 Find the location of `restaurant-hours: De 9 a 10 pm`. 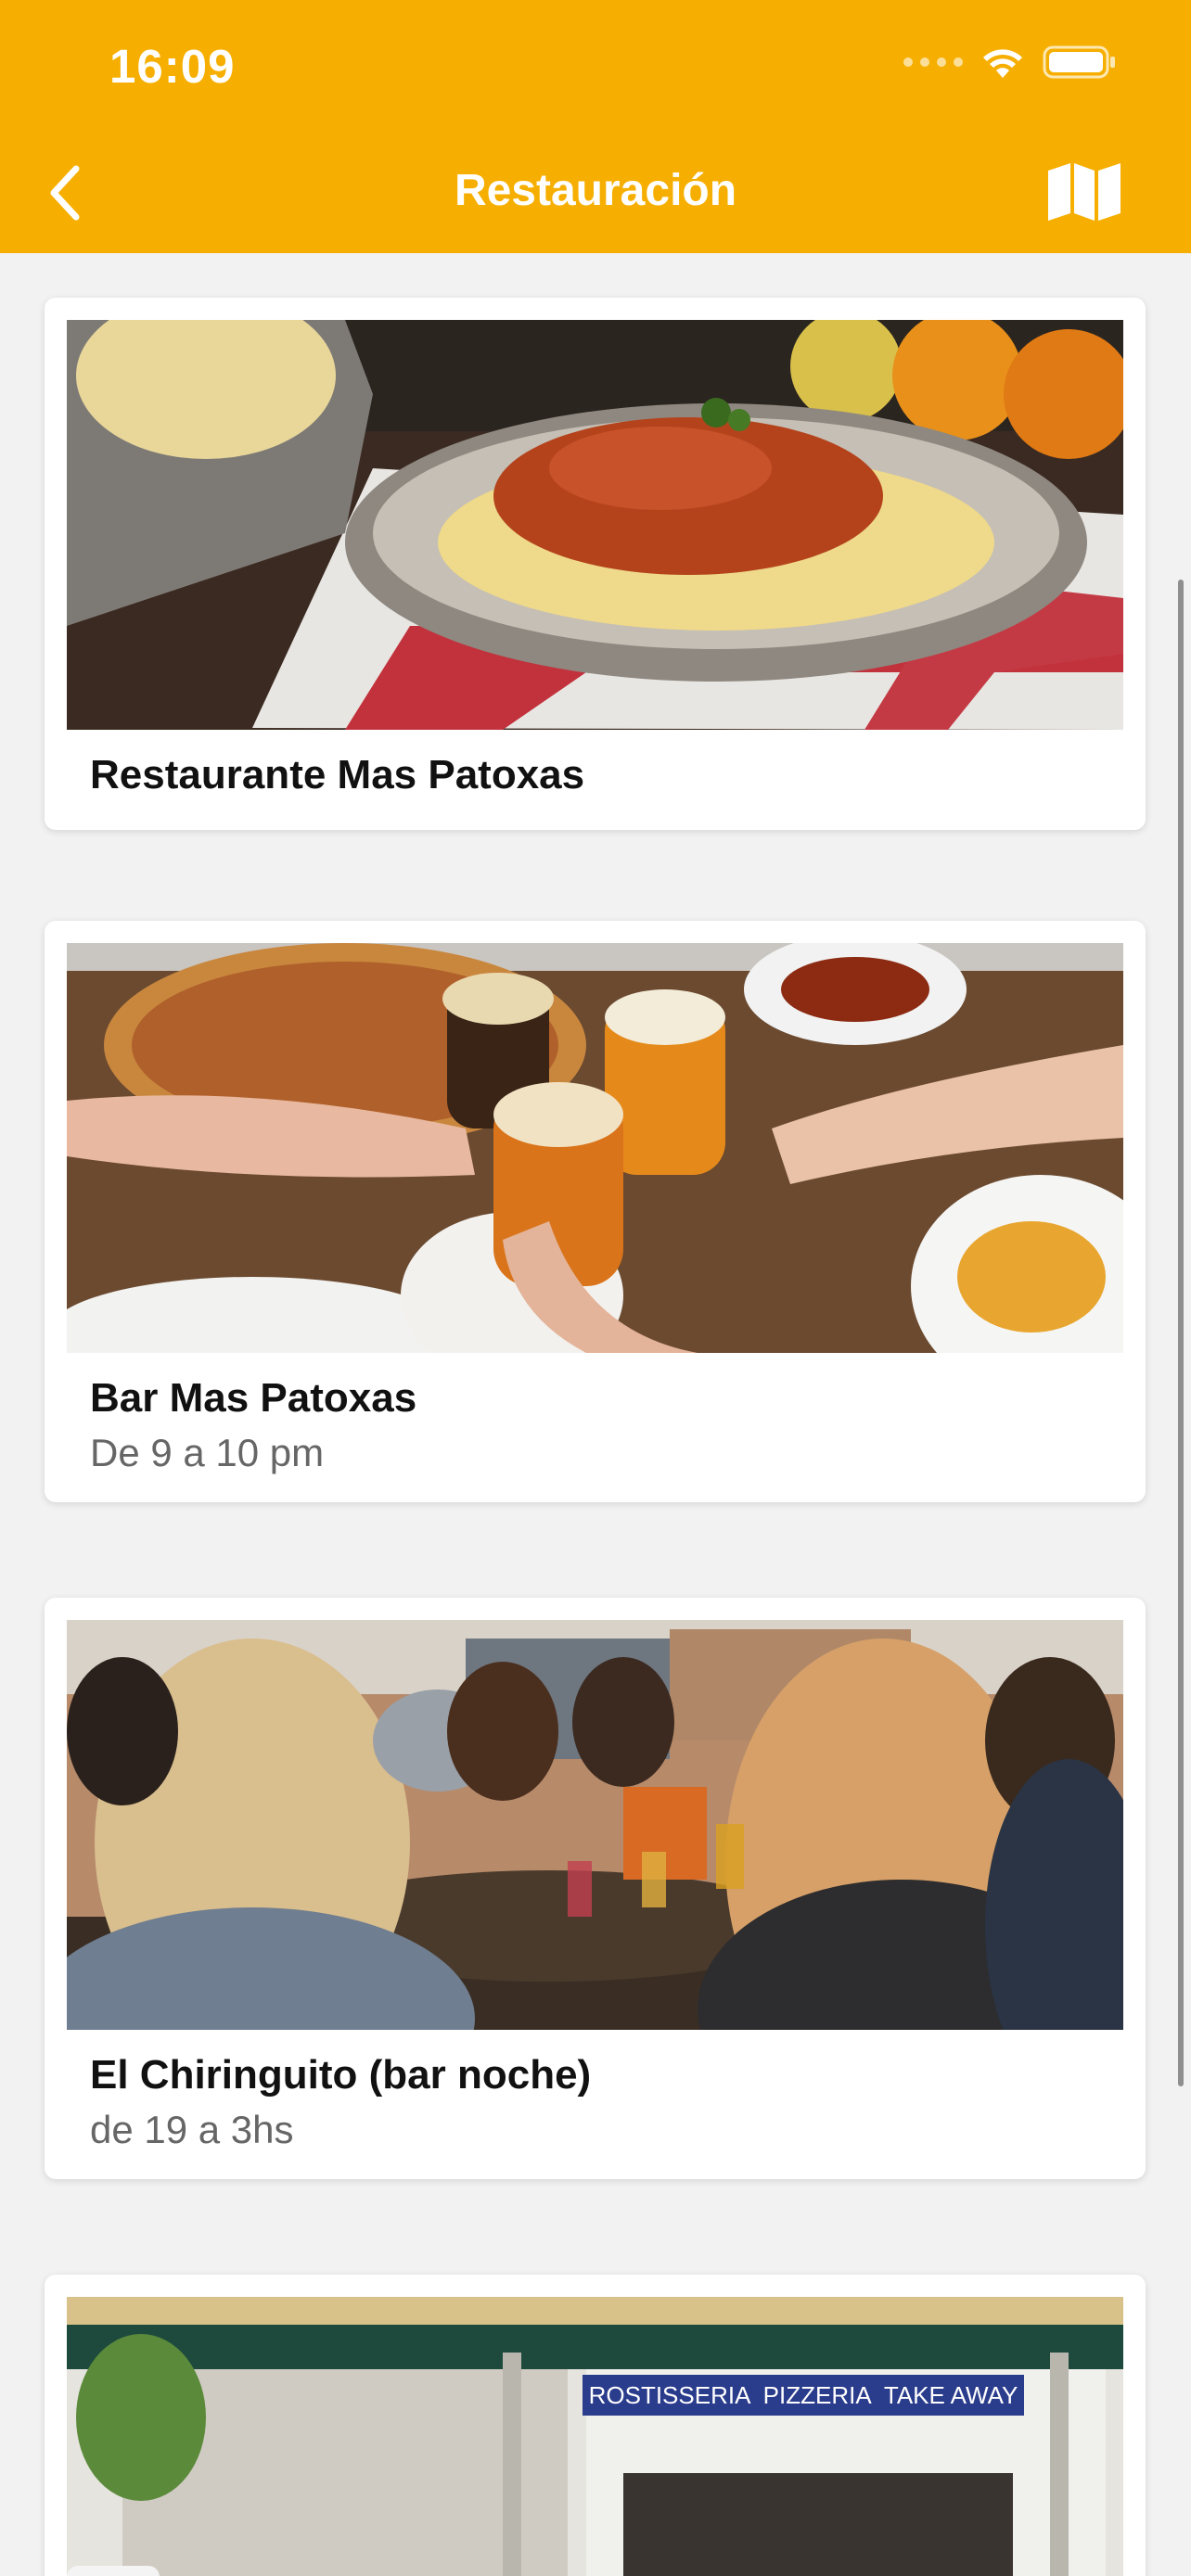

restaurant-hours: De 9 a 10 pm is located at coordinates (207, 1452).